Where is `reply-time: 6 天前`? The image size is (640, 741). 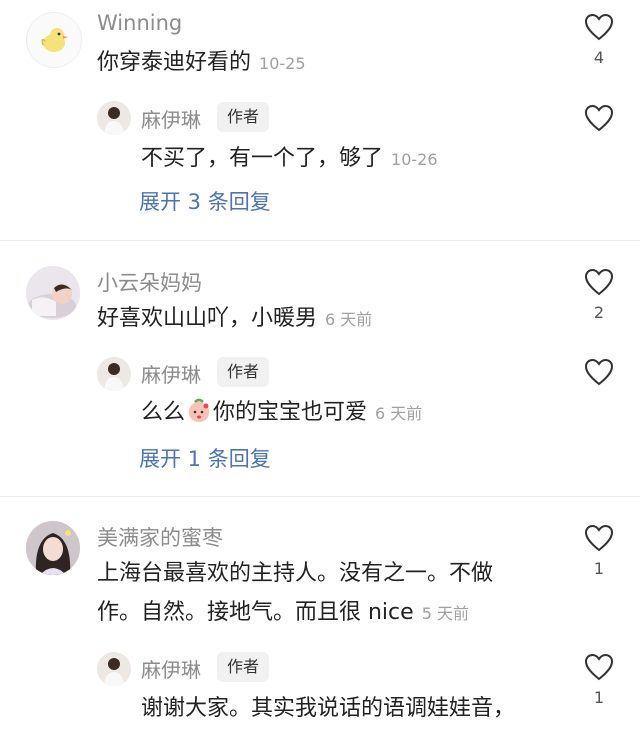
reply-time: 6 天前 is located at coordinates (399, 413).